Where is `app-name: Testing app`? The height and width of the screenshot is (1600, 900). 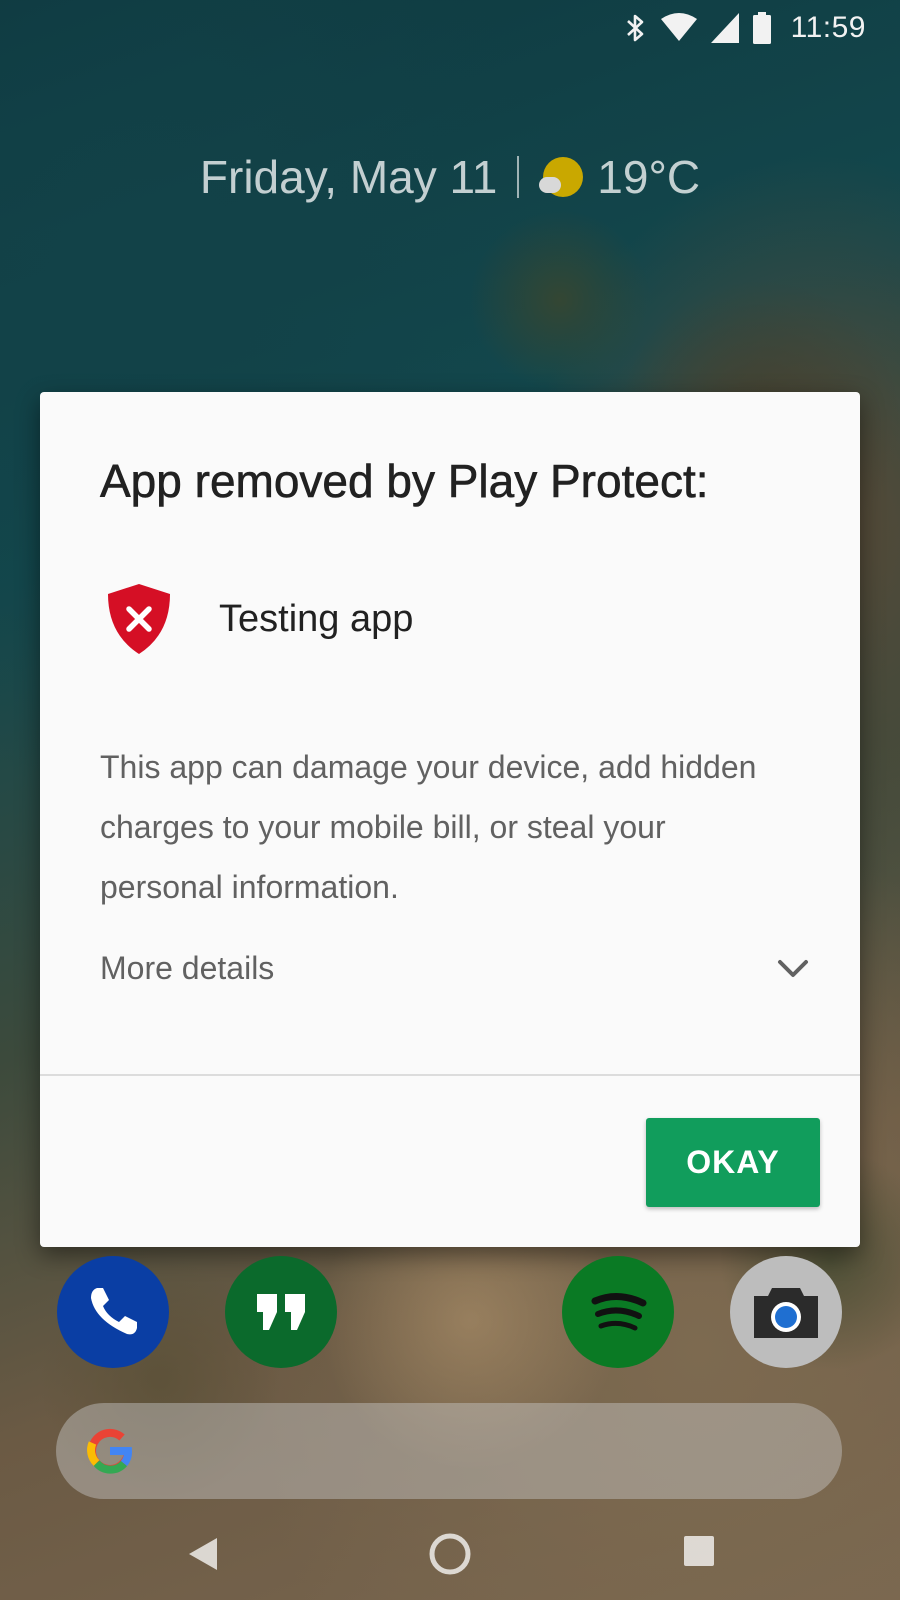 app-name: Testing app is located at coordinates (316, 618).